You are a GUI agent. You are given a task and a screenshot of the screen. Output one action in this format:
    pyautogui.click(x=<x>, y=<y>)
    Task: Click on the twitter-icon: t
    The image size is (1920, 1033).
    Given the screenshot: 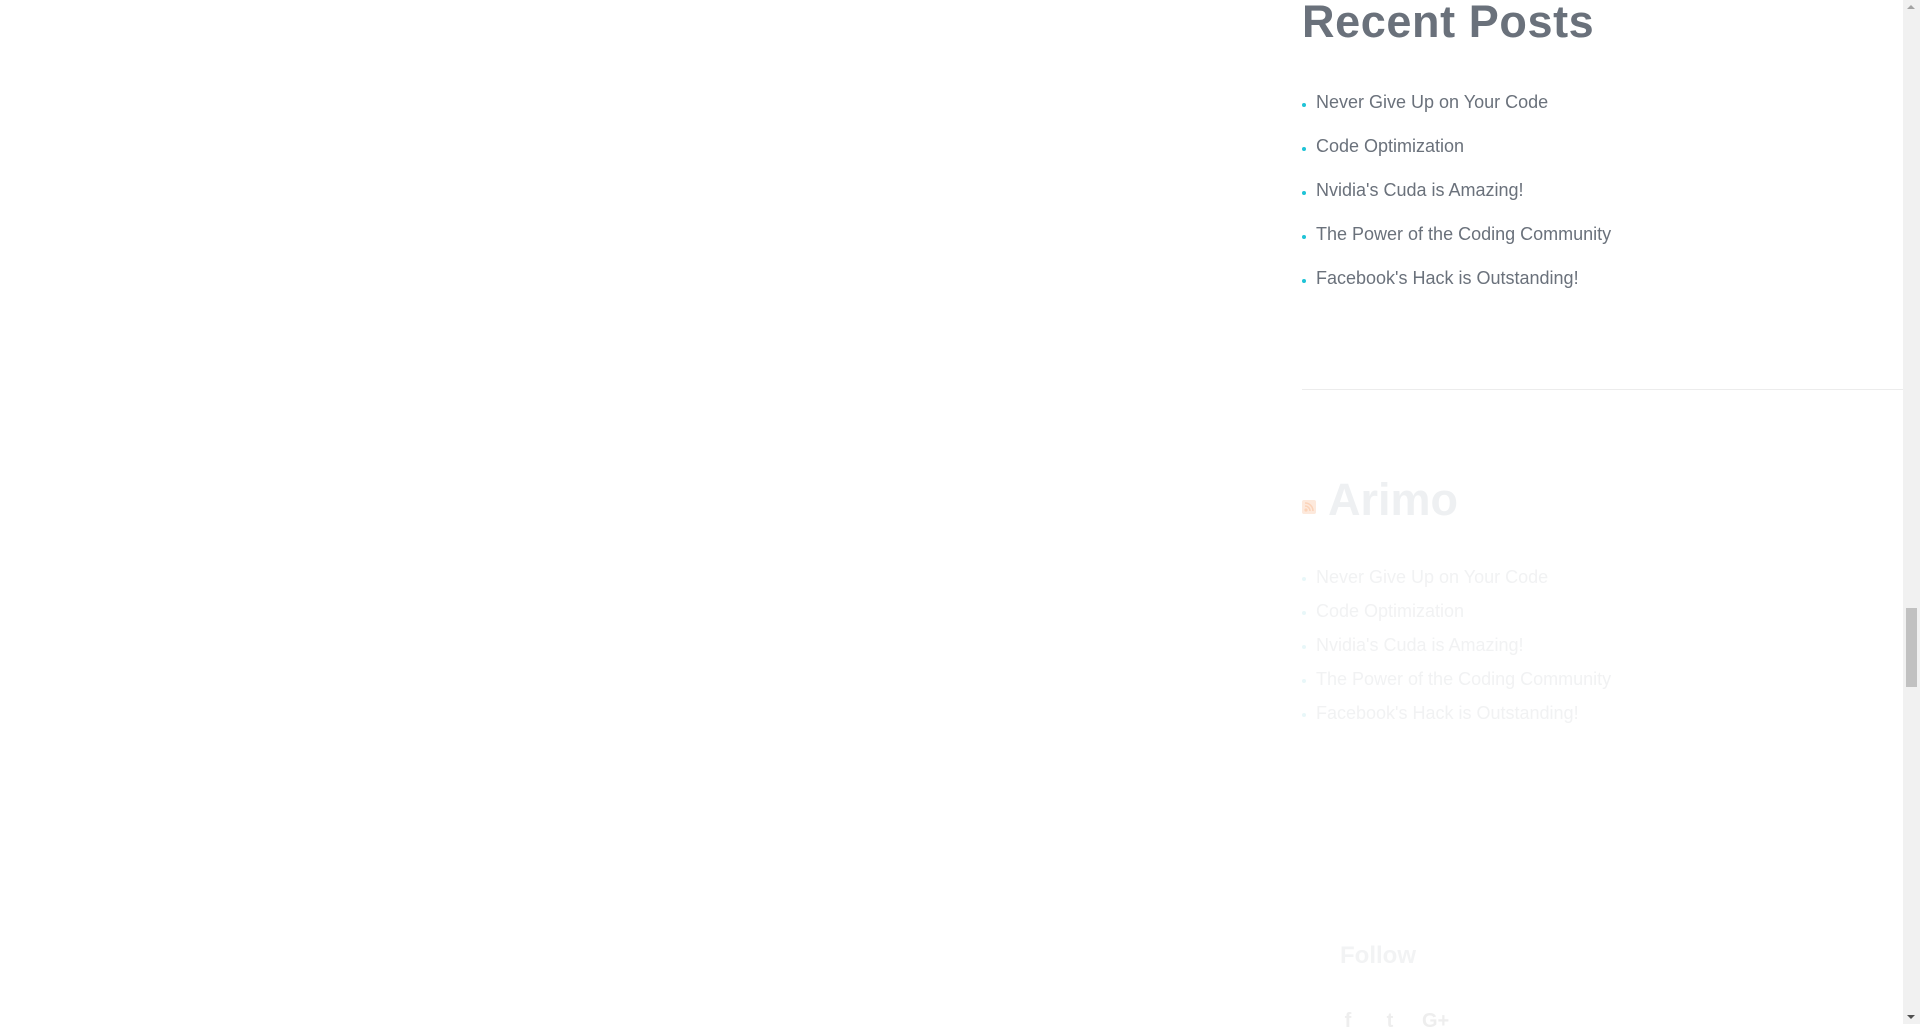 What is the action you would take?
    pyautogui.click(x=1390, y=1021)
    